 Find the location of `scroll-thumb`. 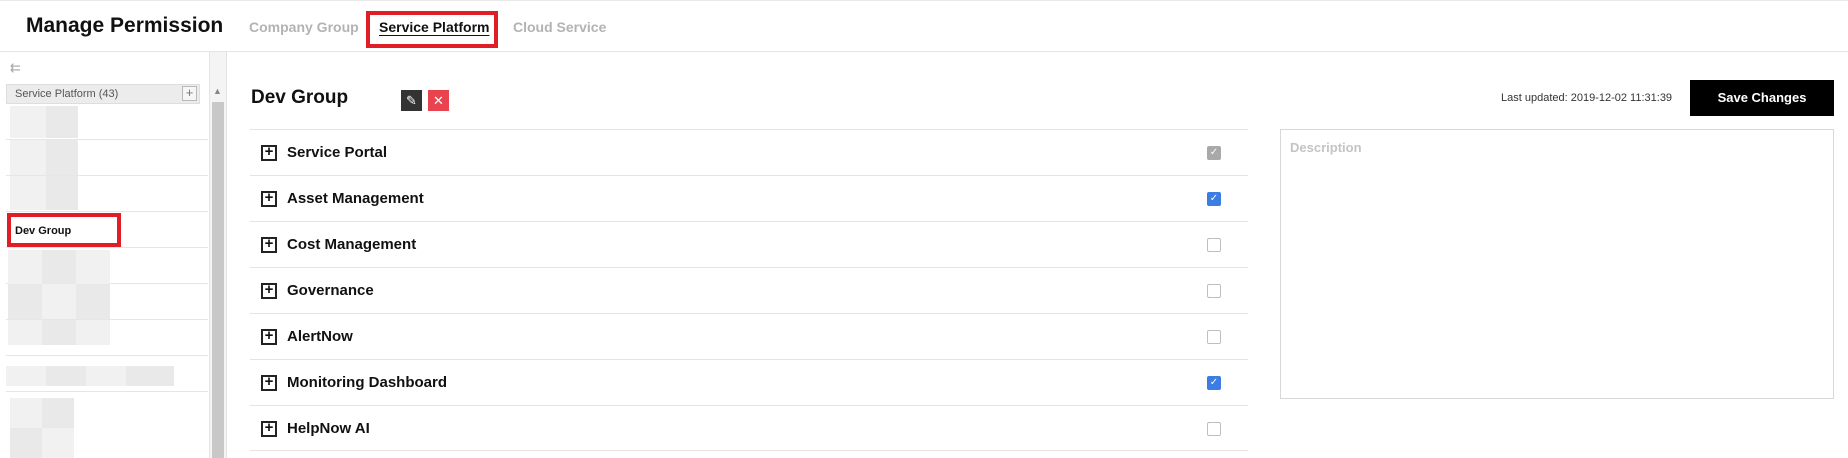

scroll-thumb is located at coordinates (218, 280).